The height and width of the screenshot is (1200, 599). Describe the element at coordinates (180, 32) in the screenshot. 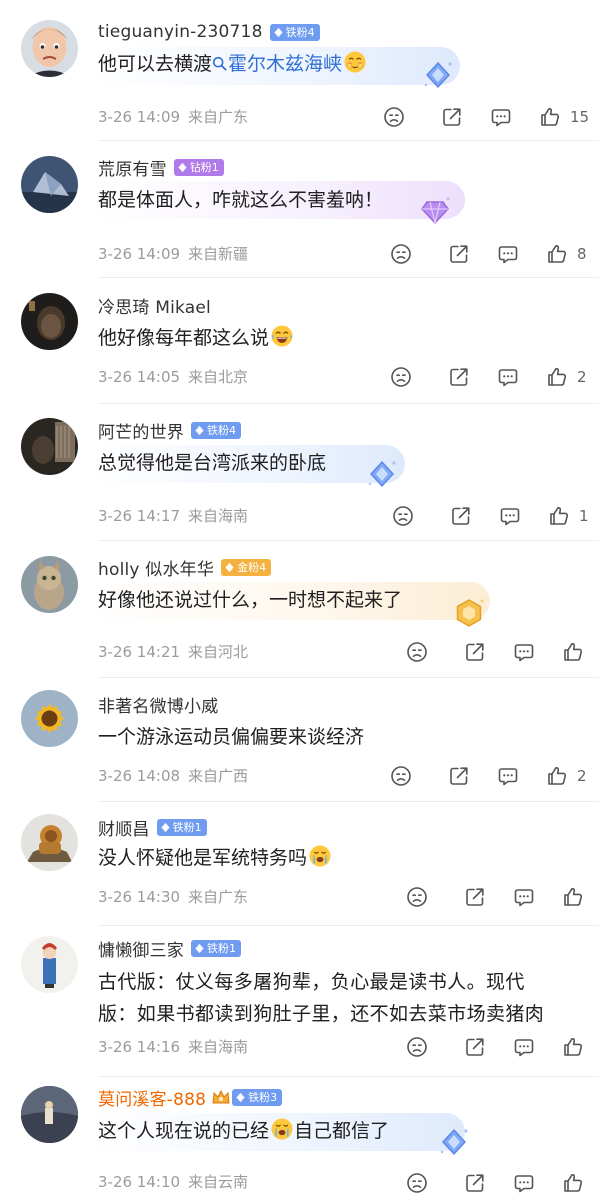

I see `username: tieguanyin-230718` at that location.